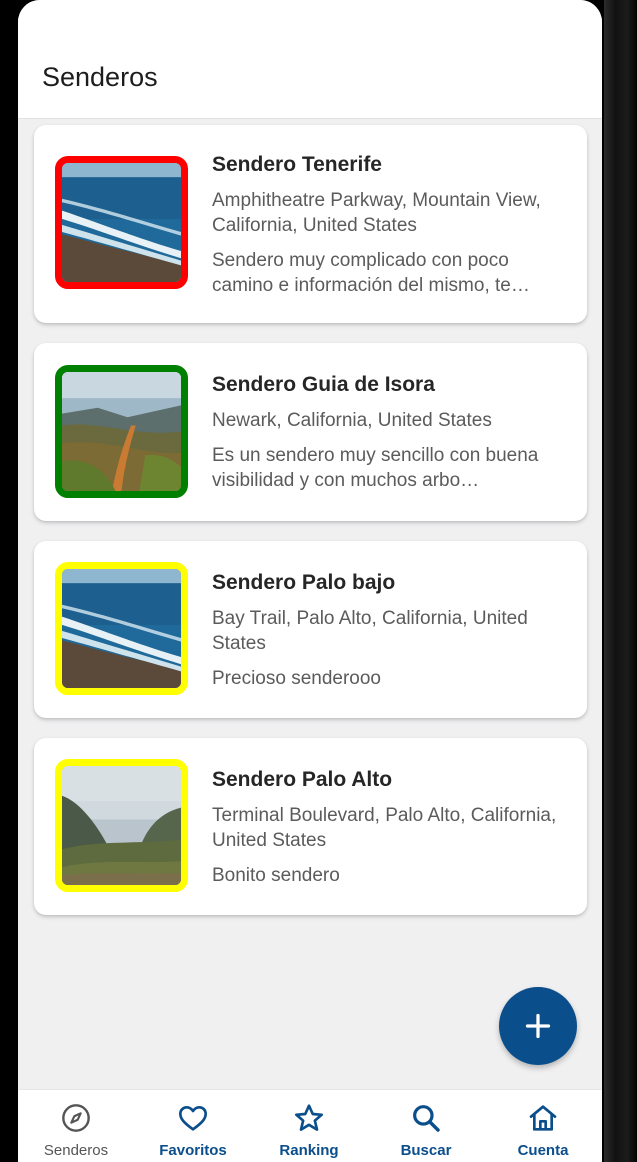 The width and height of the screenshot is (637, 1162). I want to click on nav-item-buscar: Buscar, so click(426, 1126).